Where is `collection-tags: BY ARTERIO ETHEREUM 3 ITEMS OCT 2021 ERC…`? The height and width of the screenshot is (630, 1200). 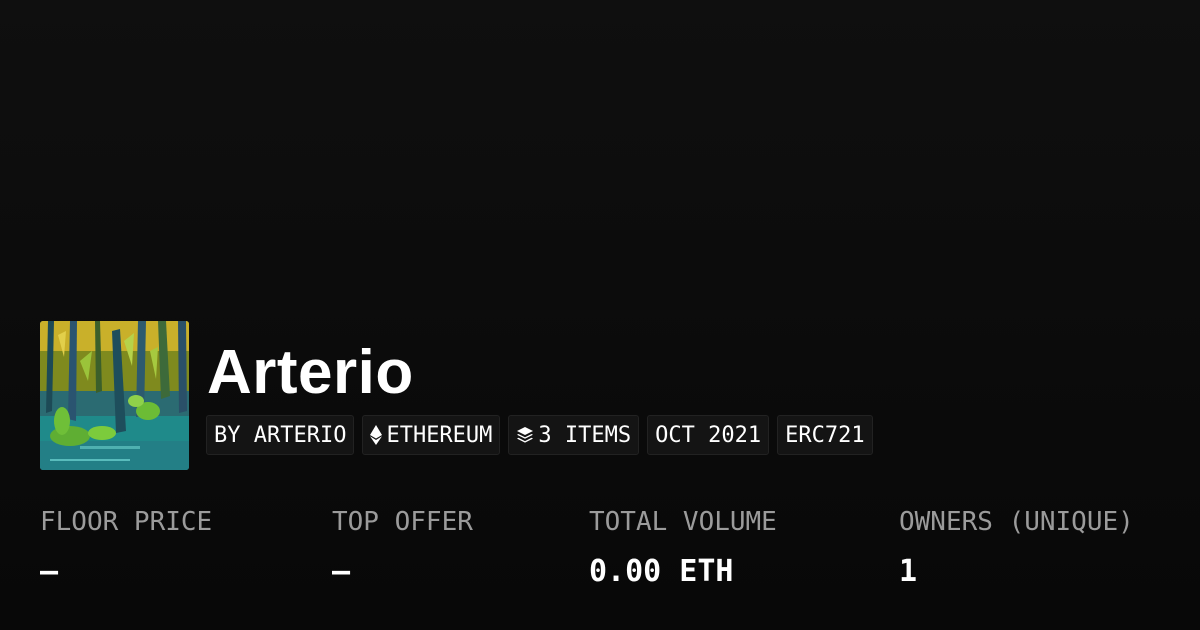 collection-tags: BY ARTERIO ETHEREUM 3 ITEMS OCT 2021 ERC… is located at coordinates (539, 435).